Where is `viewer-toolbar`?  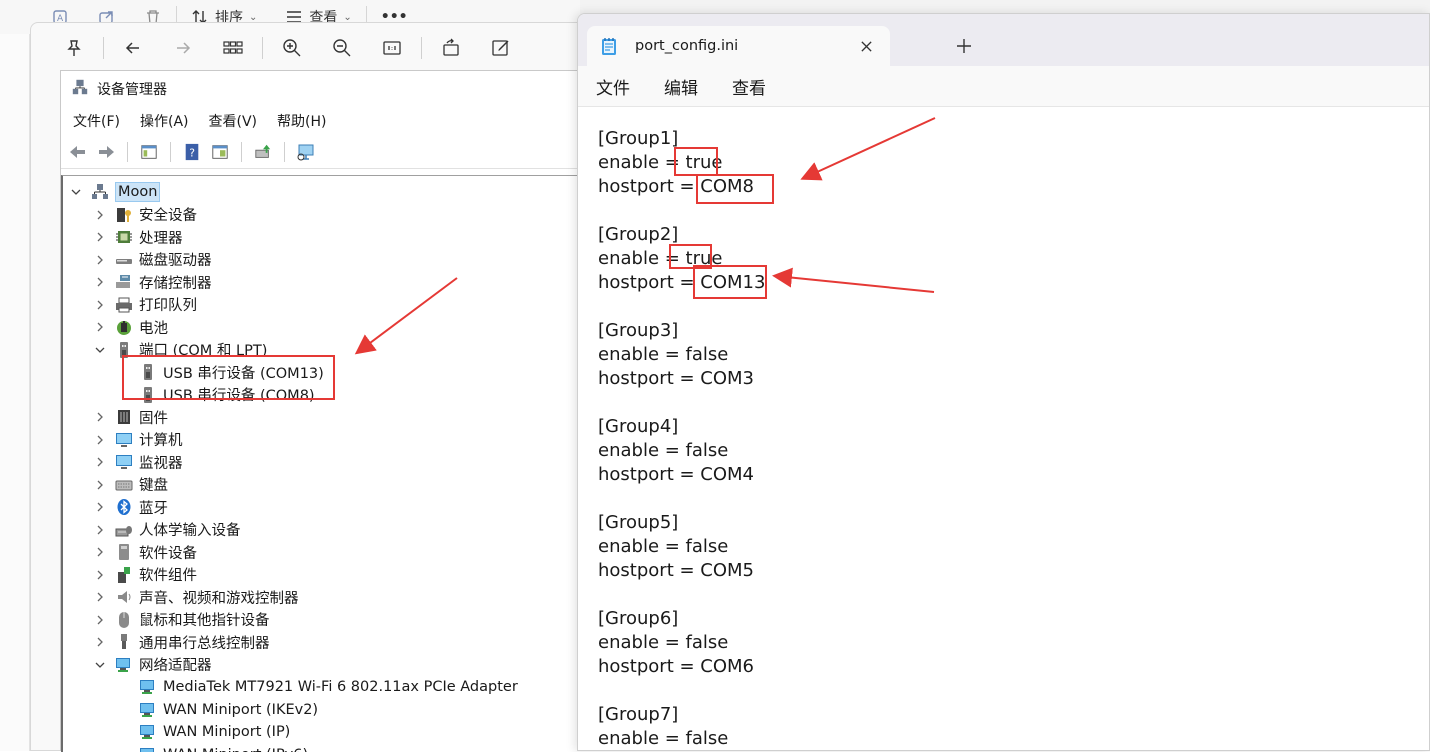 viewer-toolbar is located at coordinates (311, 48).